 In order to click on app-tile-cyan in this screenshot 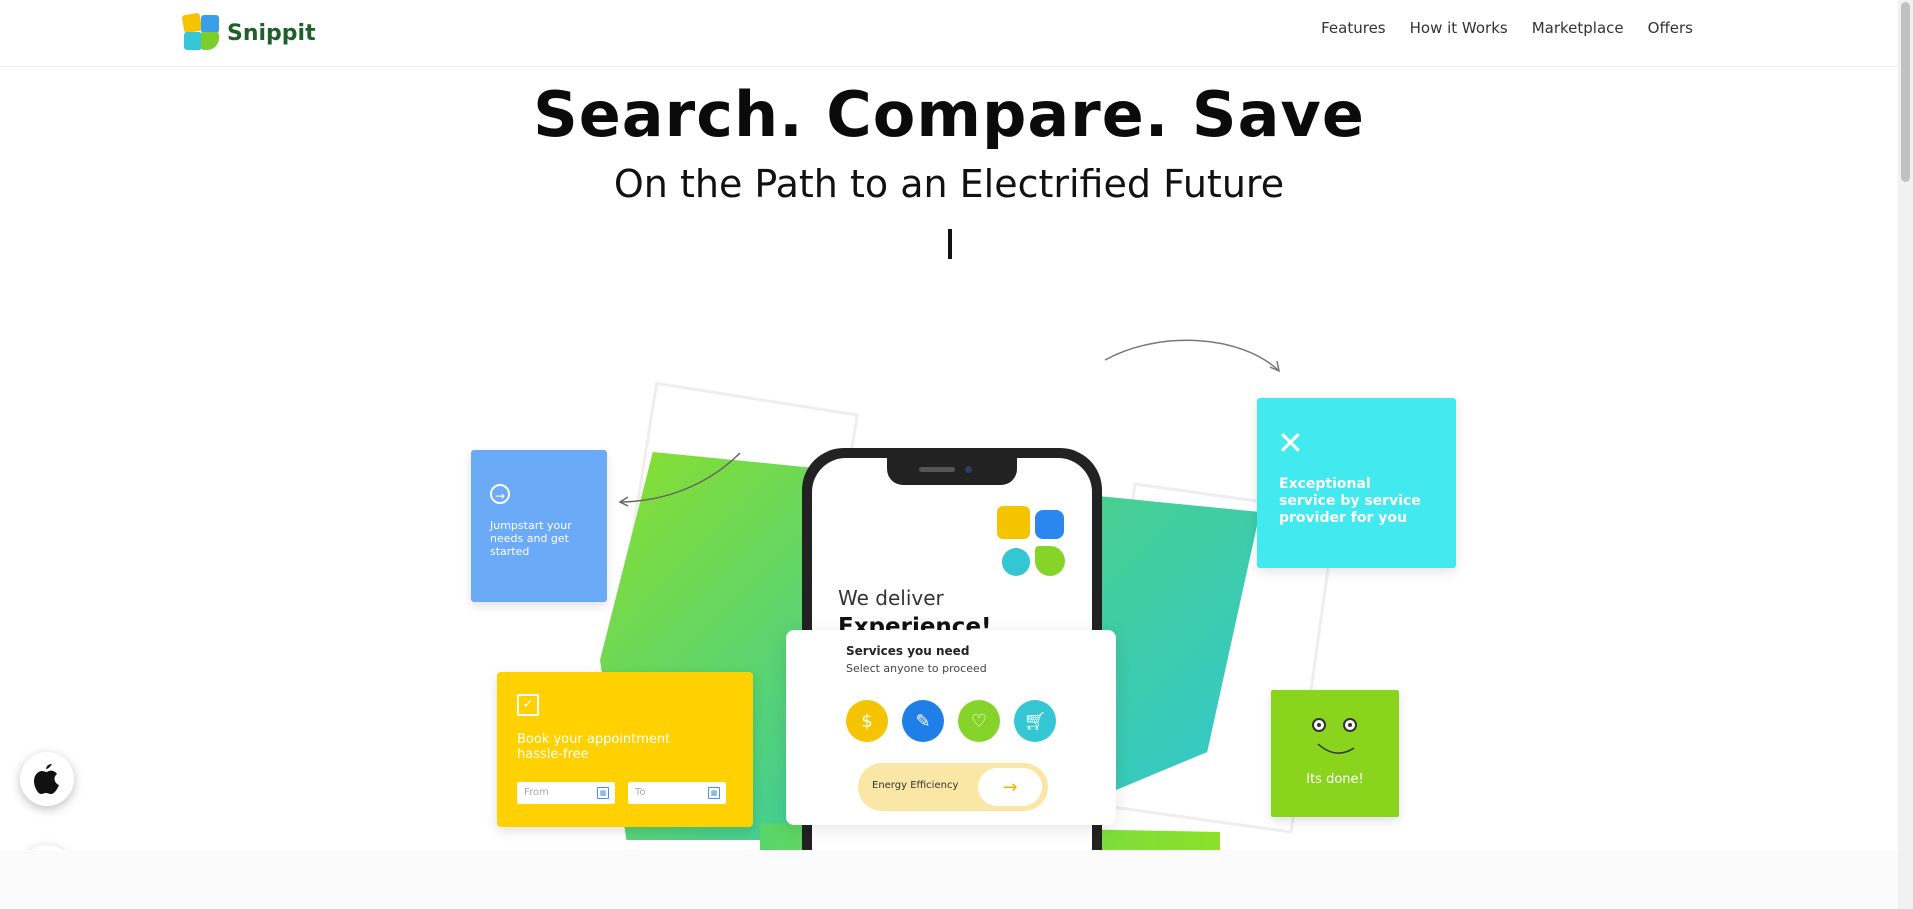, I will do `click(1016, 562)`.